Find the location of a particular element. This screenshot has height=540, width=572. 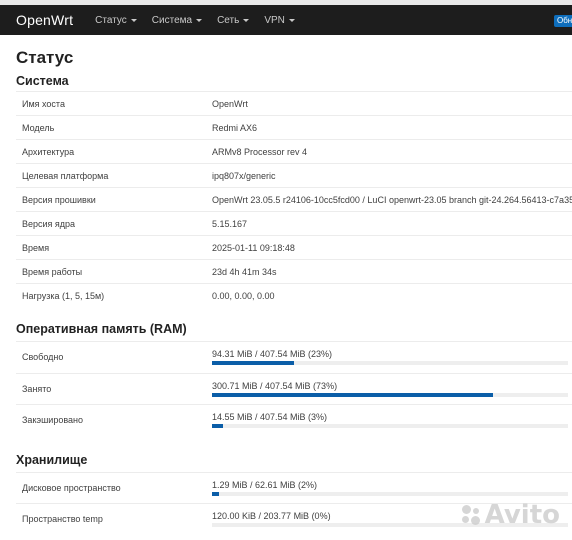

menu-vpn: VPN is located at coordinates (279, 20).